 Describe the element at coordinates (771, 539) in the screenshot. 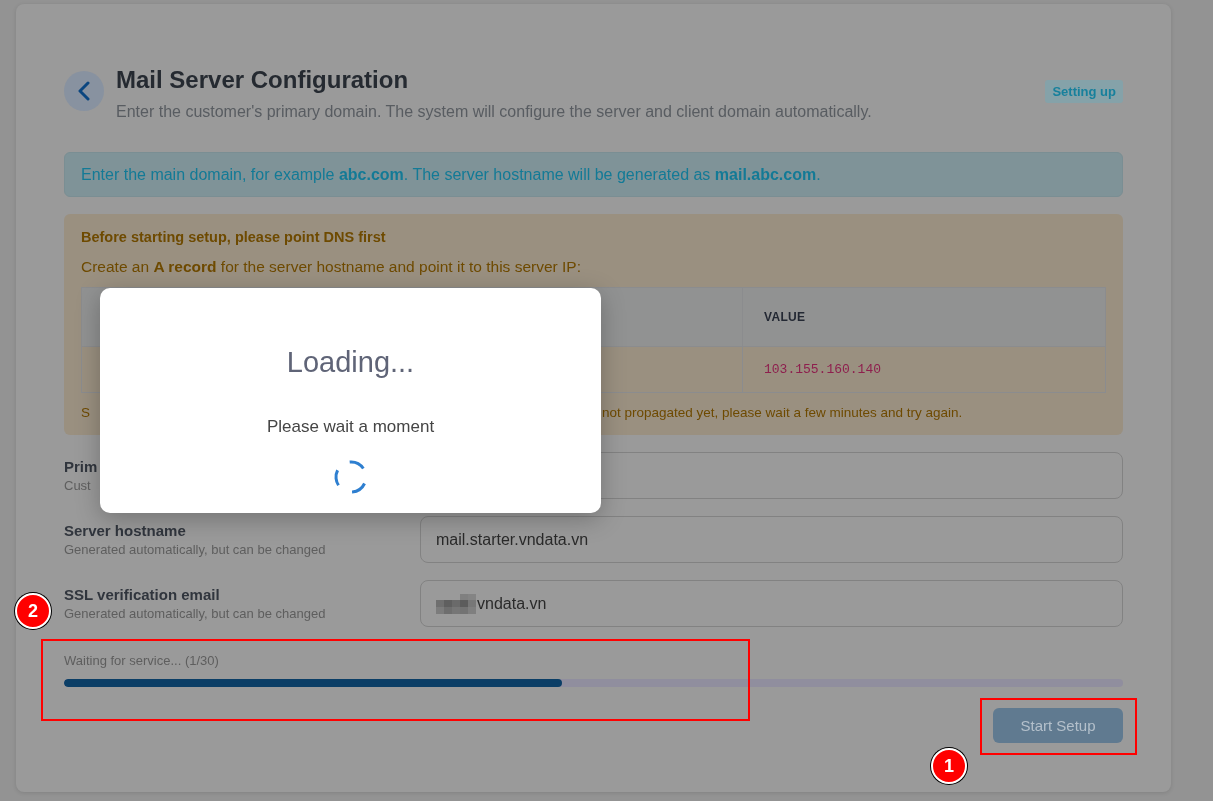

I see `input-field: mail.starter.vndata.vn` at that location.